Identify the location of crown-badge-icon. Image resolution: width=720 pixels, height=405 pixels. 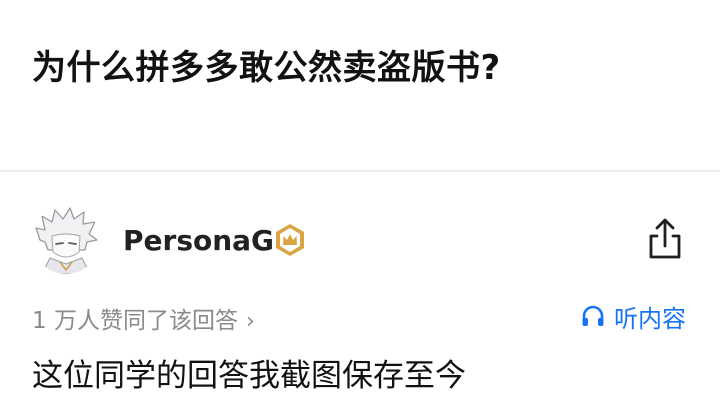
(290, 240).